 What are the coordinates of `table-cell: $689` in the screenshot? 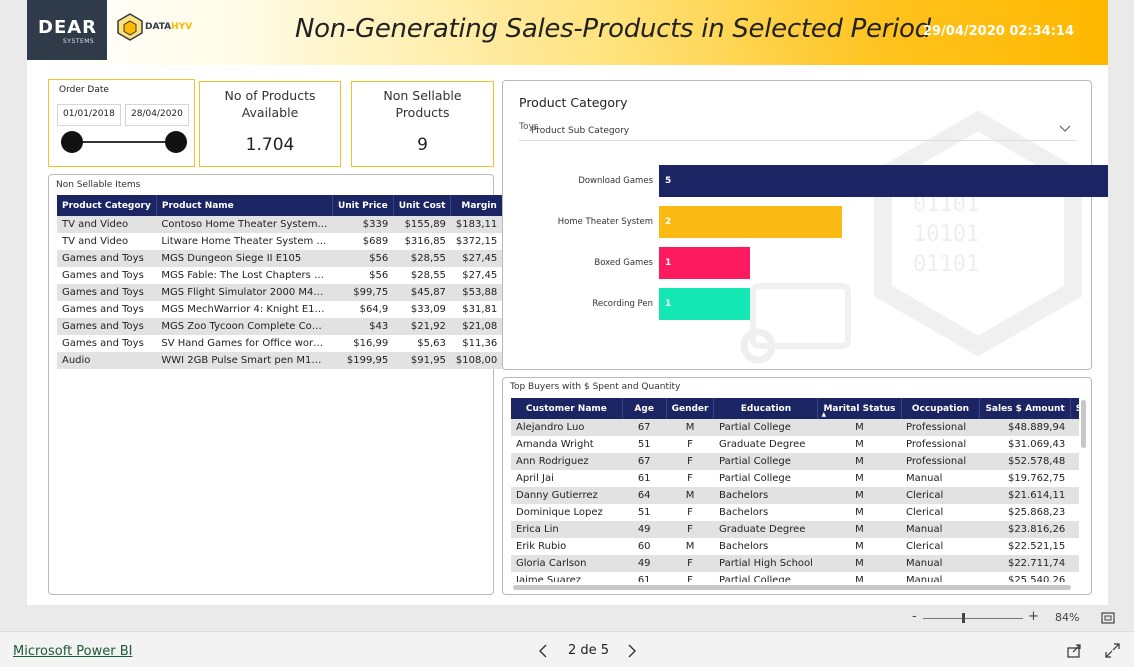 It's located at (363, 241).